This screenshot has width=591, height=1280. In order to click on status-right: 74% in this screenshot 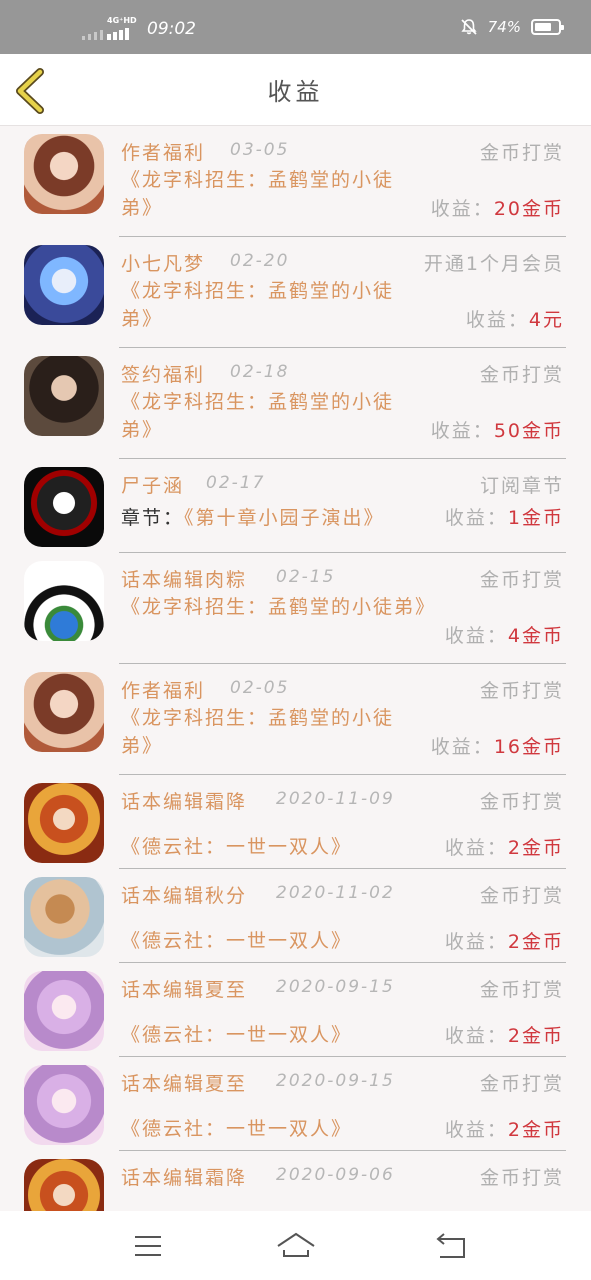, I will do `click(512, 27)`.